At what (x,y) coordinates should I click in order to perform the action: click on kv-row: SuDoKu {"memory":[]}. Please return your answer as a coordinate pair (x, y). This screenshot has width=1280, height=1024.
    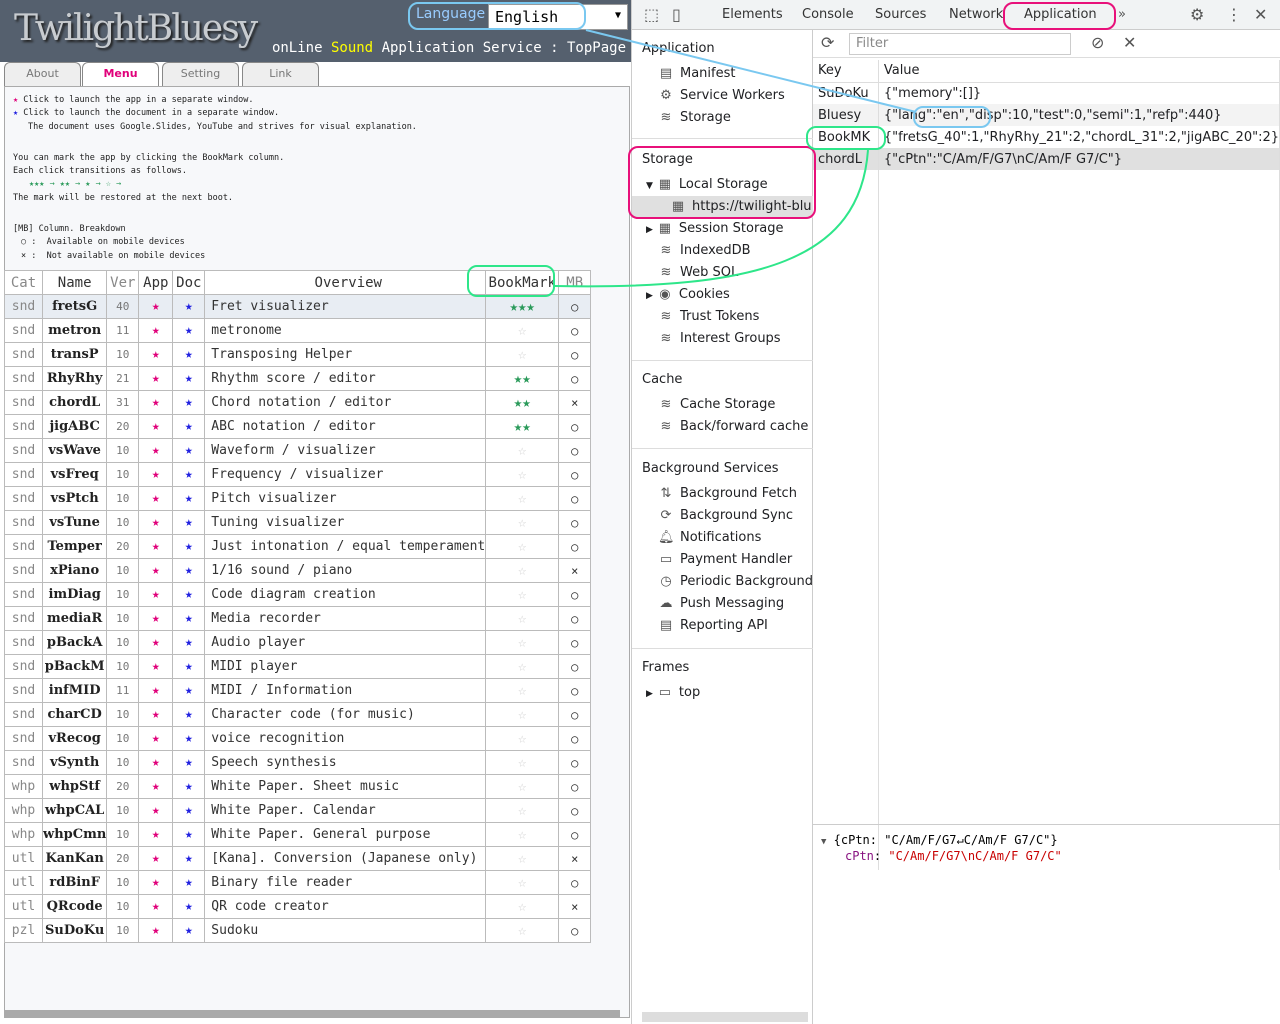
    Looking at the image, I should click on (1046, 93).